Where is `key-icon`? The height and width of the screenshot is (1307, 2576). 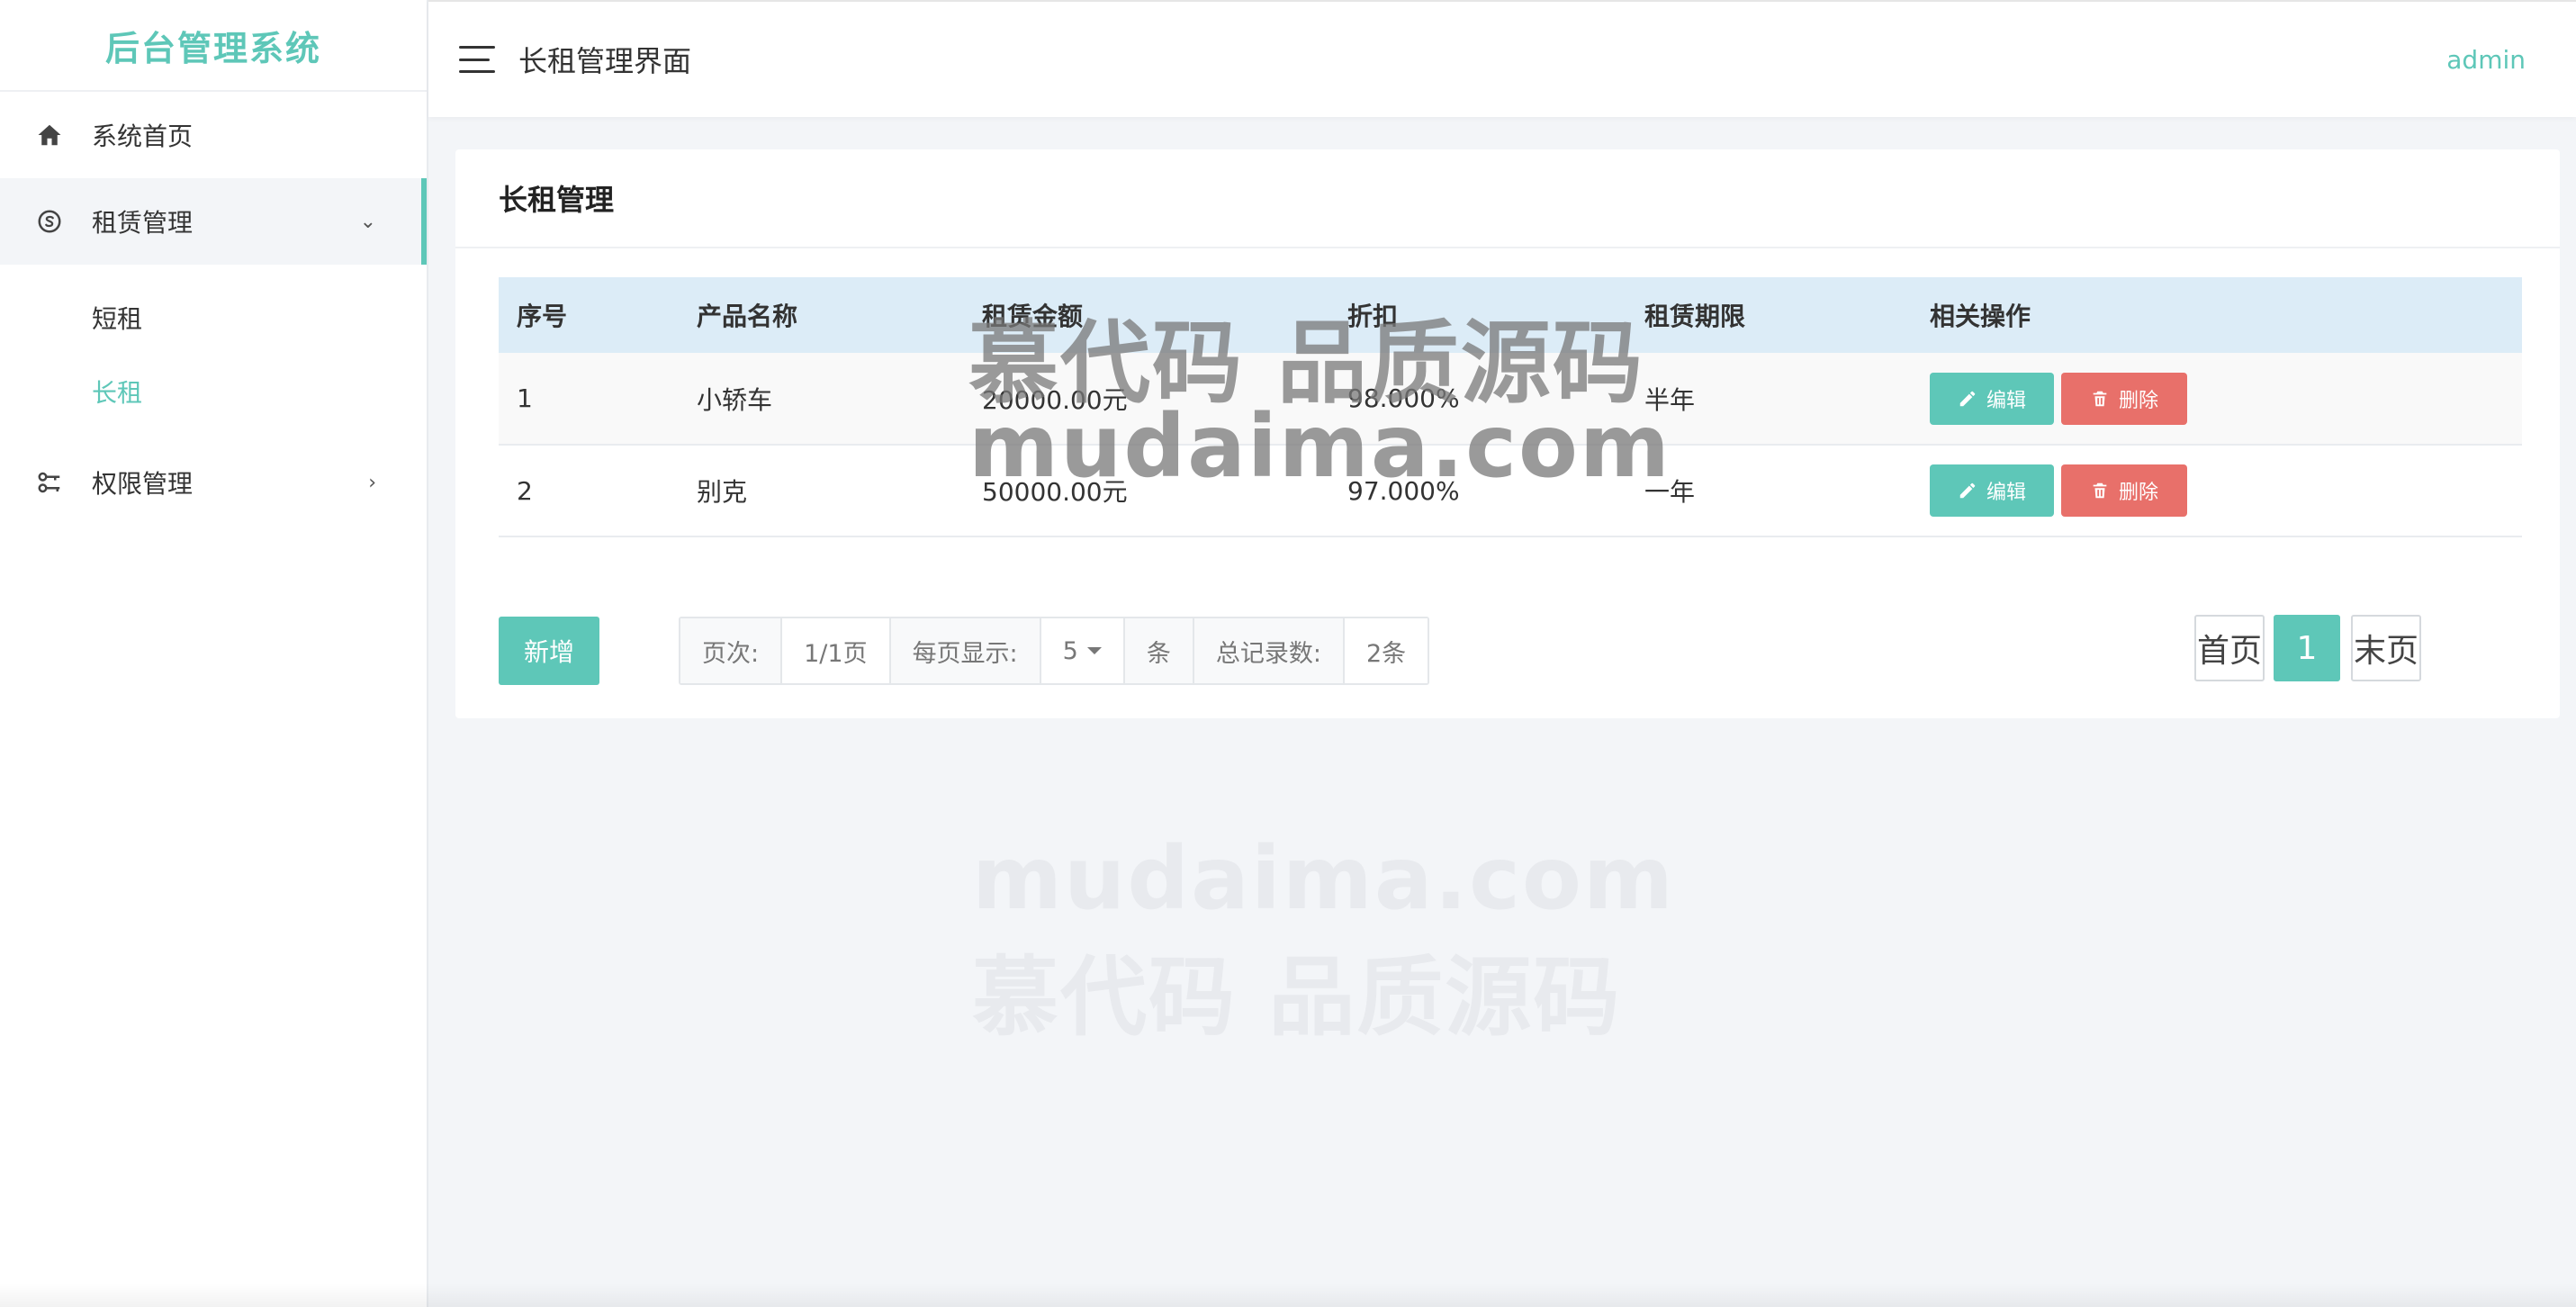 key-icon is located at coordinates (49, 482).